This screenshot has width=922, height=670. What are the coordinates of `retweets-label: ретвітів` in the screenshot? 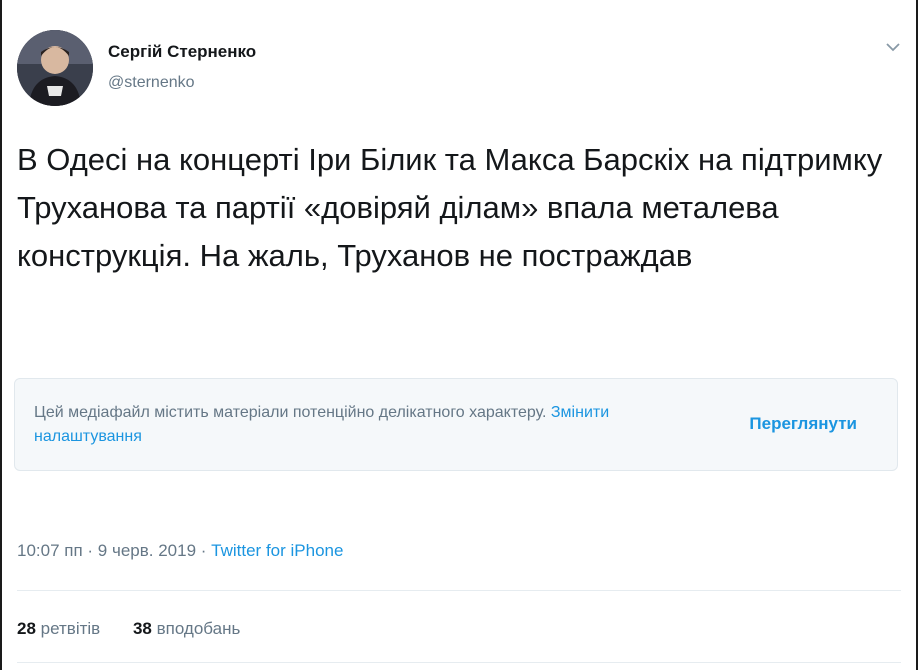 It's located at (70, 628).